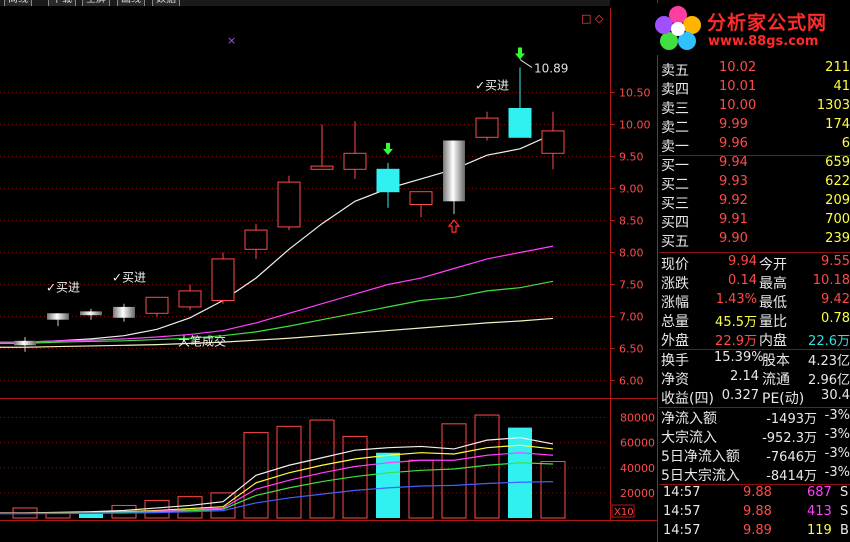  I want to click on ask-label: 卖三, so click(675, 109).